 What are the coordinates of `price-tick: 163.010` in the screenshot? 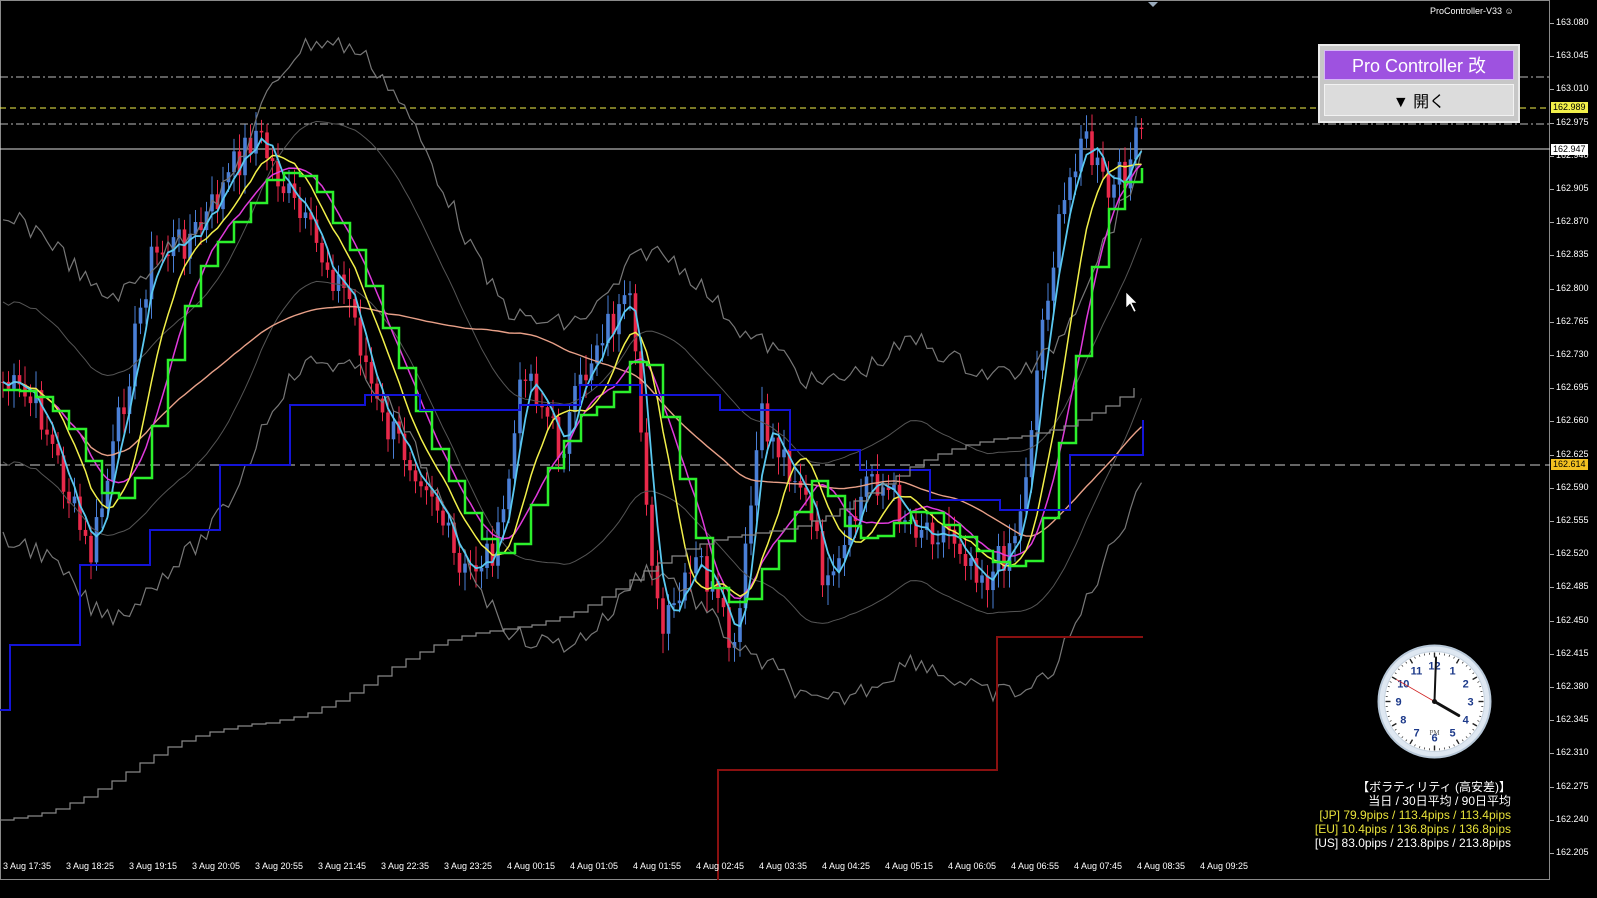 It's located at (1572, 88).